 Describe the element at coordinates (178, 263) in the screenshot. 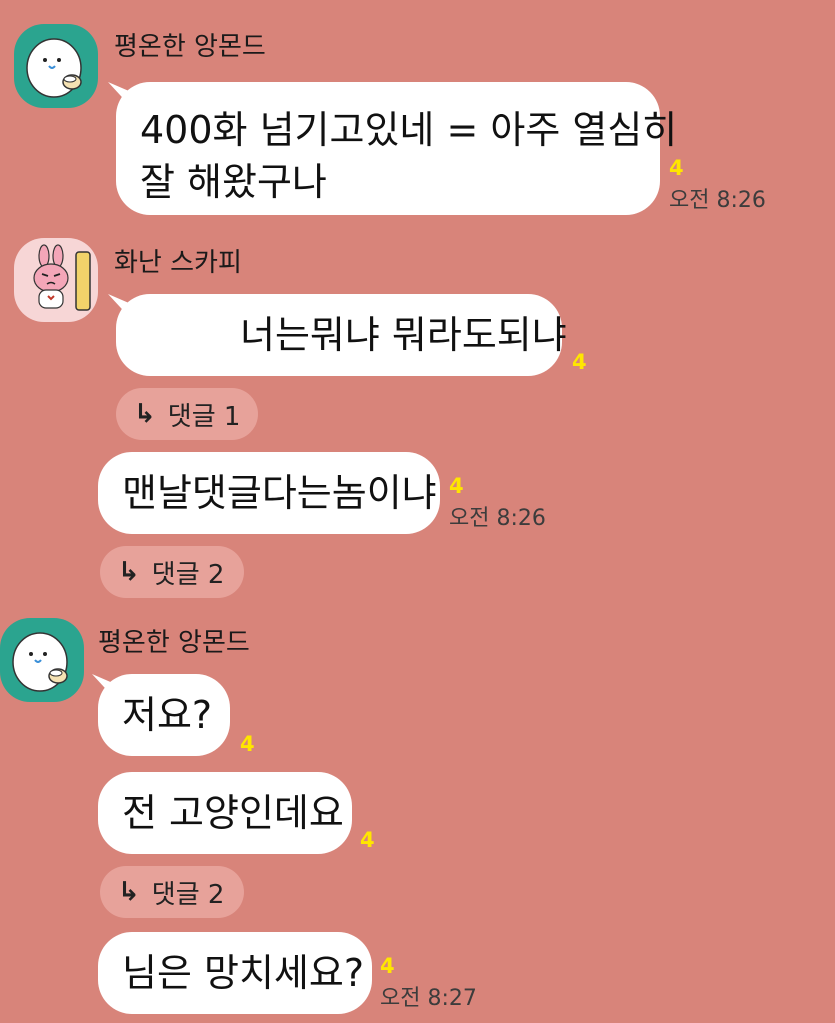

I see `sender-name: 화난 스카피` at that location.